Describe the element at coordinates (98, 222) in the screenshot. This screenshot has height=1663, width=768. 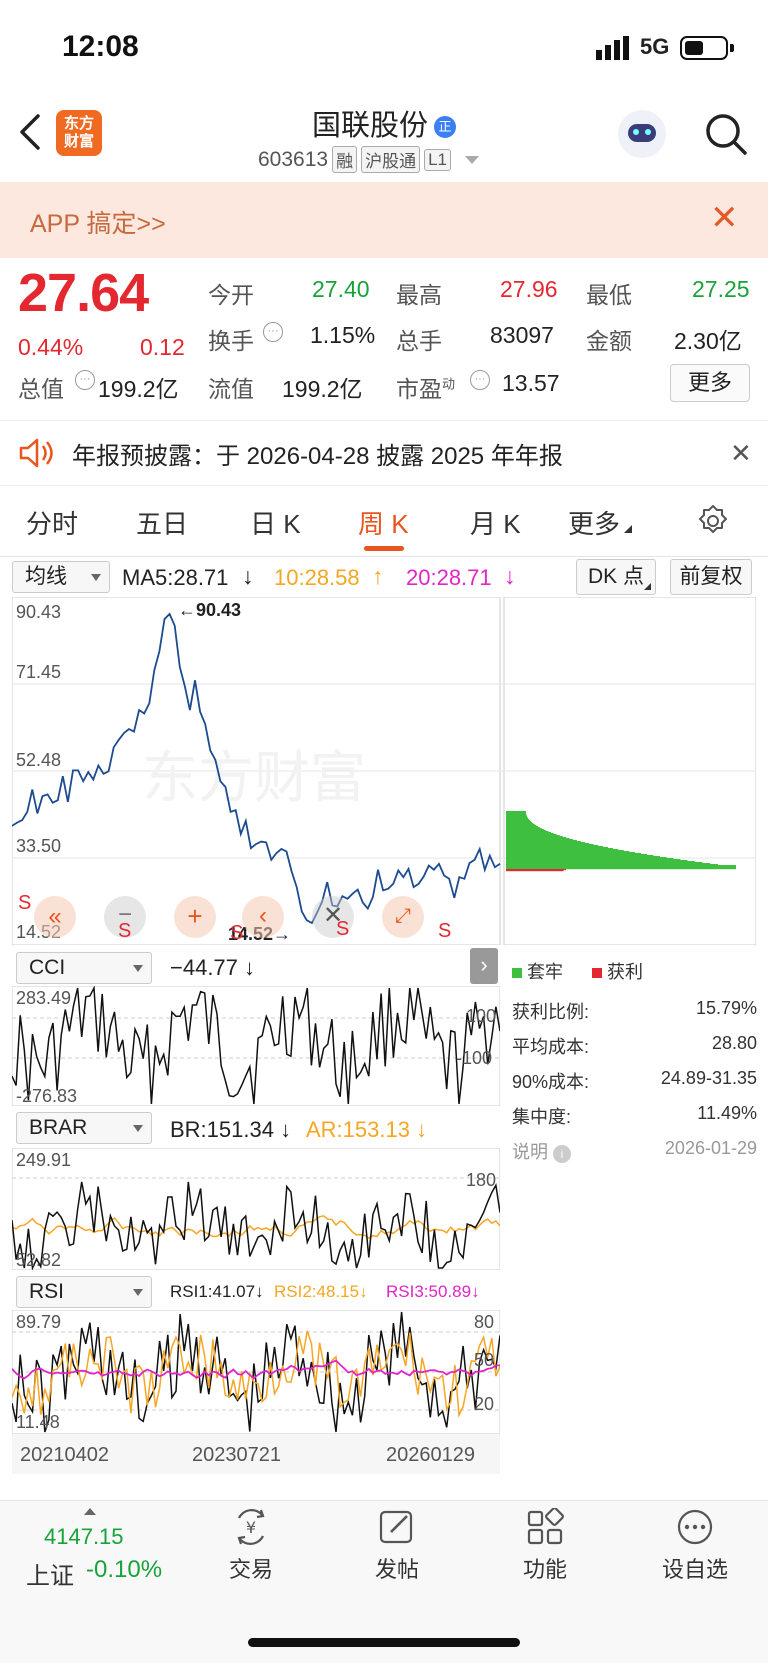
I see `promo-banner-text: APP 搞定>>` at that location.